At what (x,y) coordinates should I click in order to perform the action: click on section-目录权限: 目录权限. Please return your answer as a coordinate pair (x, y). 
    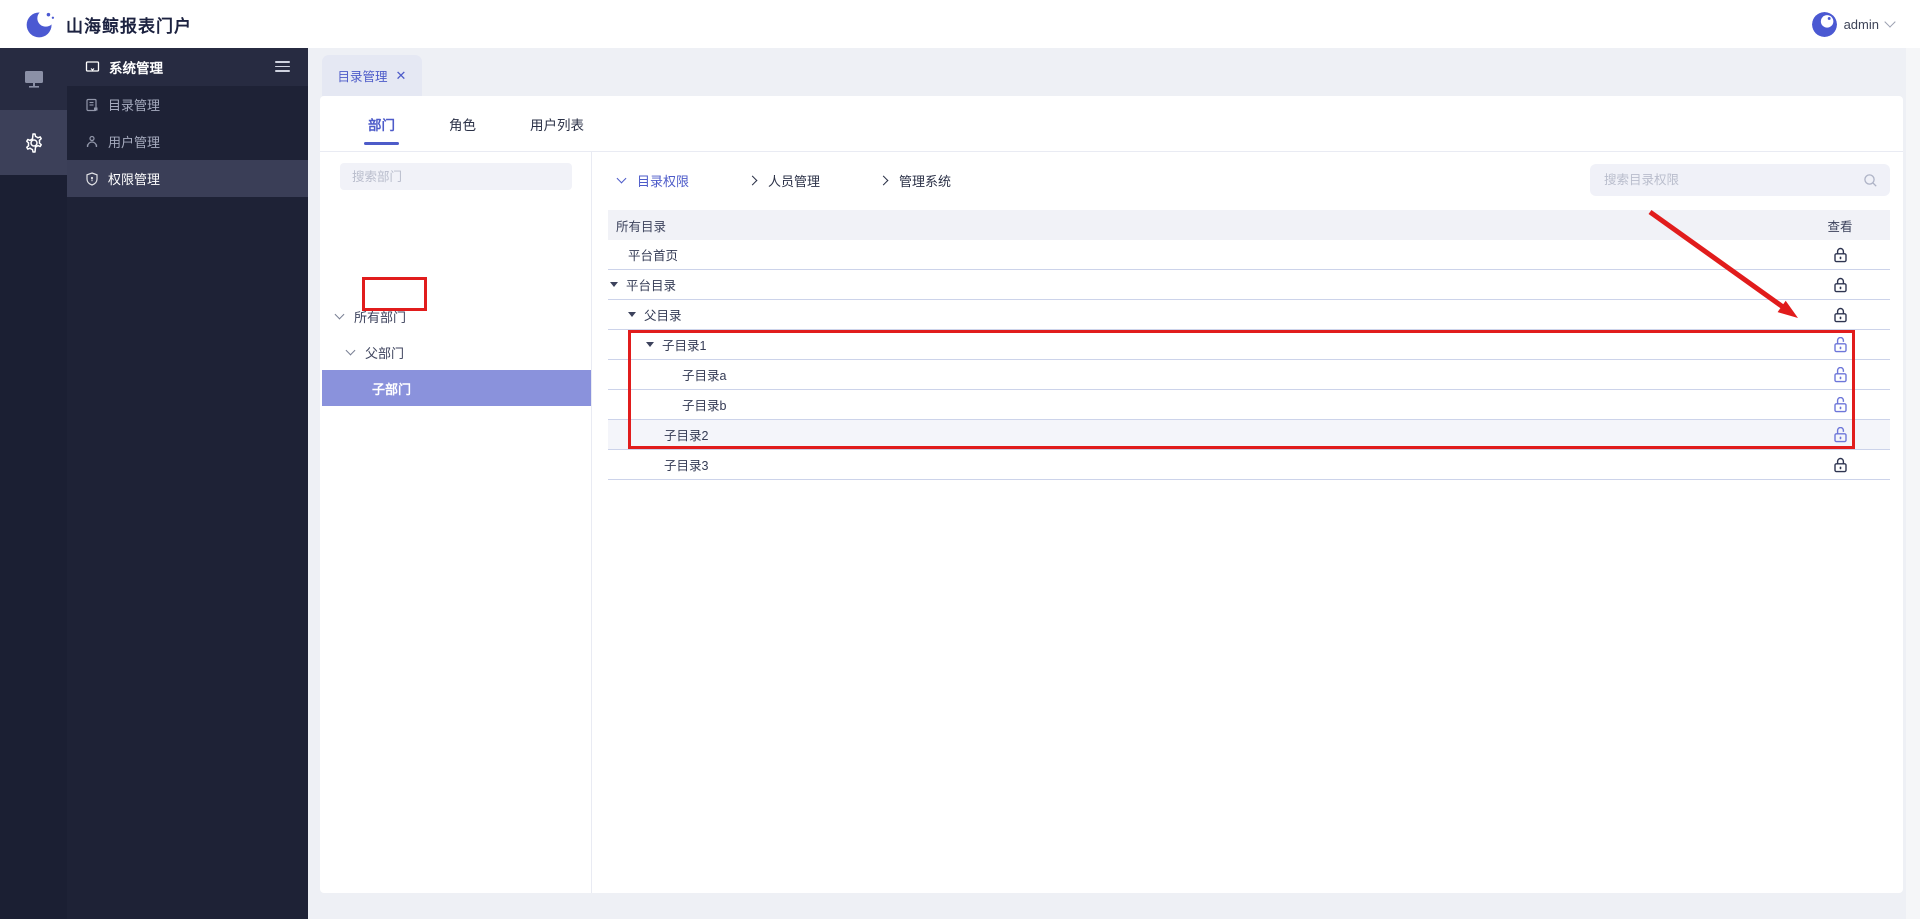
    Looking at the image, I should click on (653, 180).